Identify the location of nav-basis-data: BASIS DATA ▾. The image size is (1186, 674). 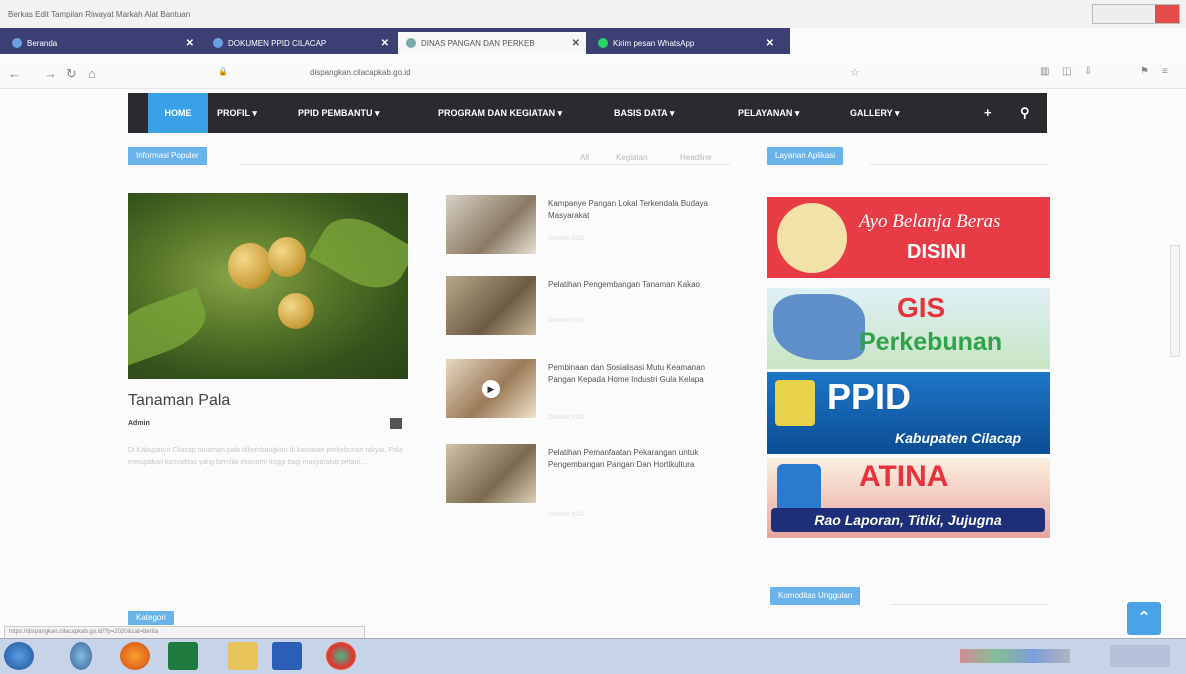
(644, 113).